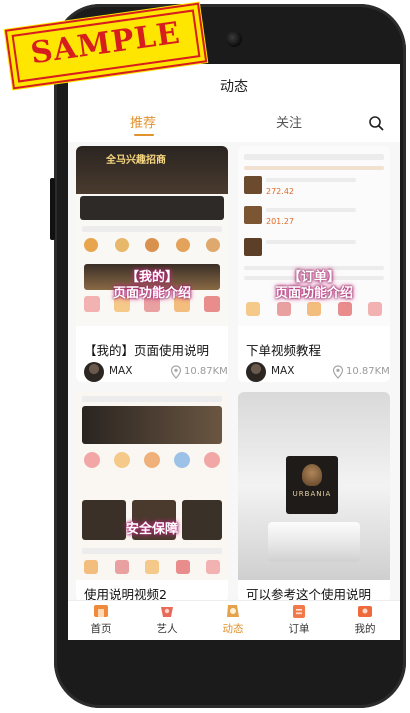 The width and height of the screenshot is (410, 713). Describe the element at coordinates (280, 191) in the screenshot. I see `card-2-price-1: 272.42` at that location.